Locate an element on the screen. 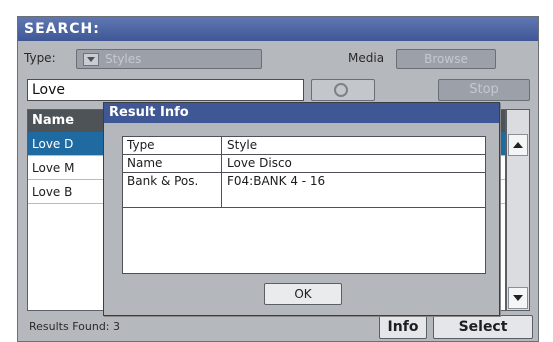  scrollbar is located at coordinates (518, 210).